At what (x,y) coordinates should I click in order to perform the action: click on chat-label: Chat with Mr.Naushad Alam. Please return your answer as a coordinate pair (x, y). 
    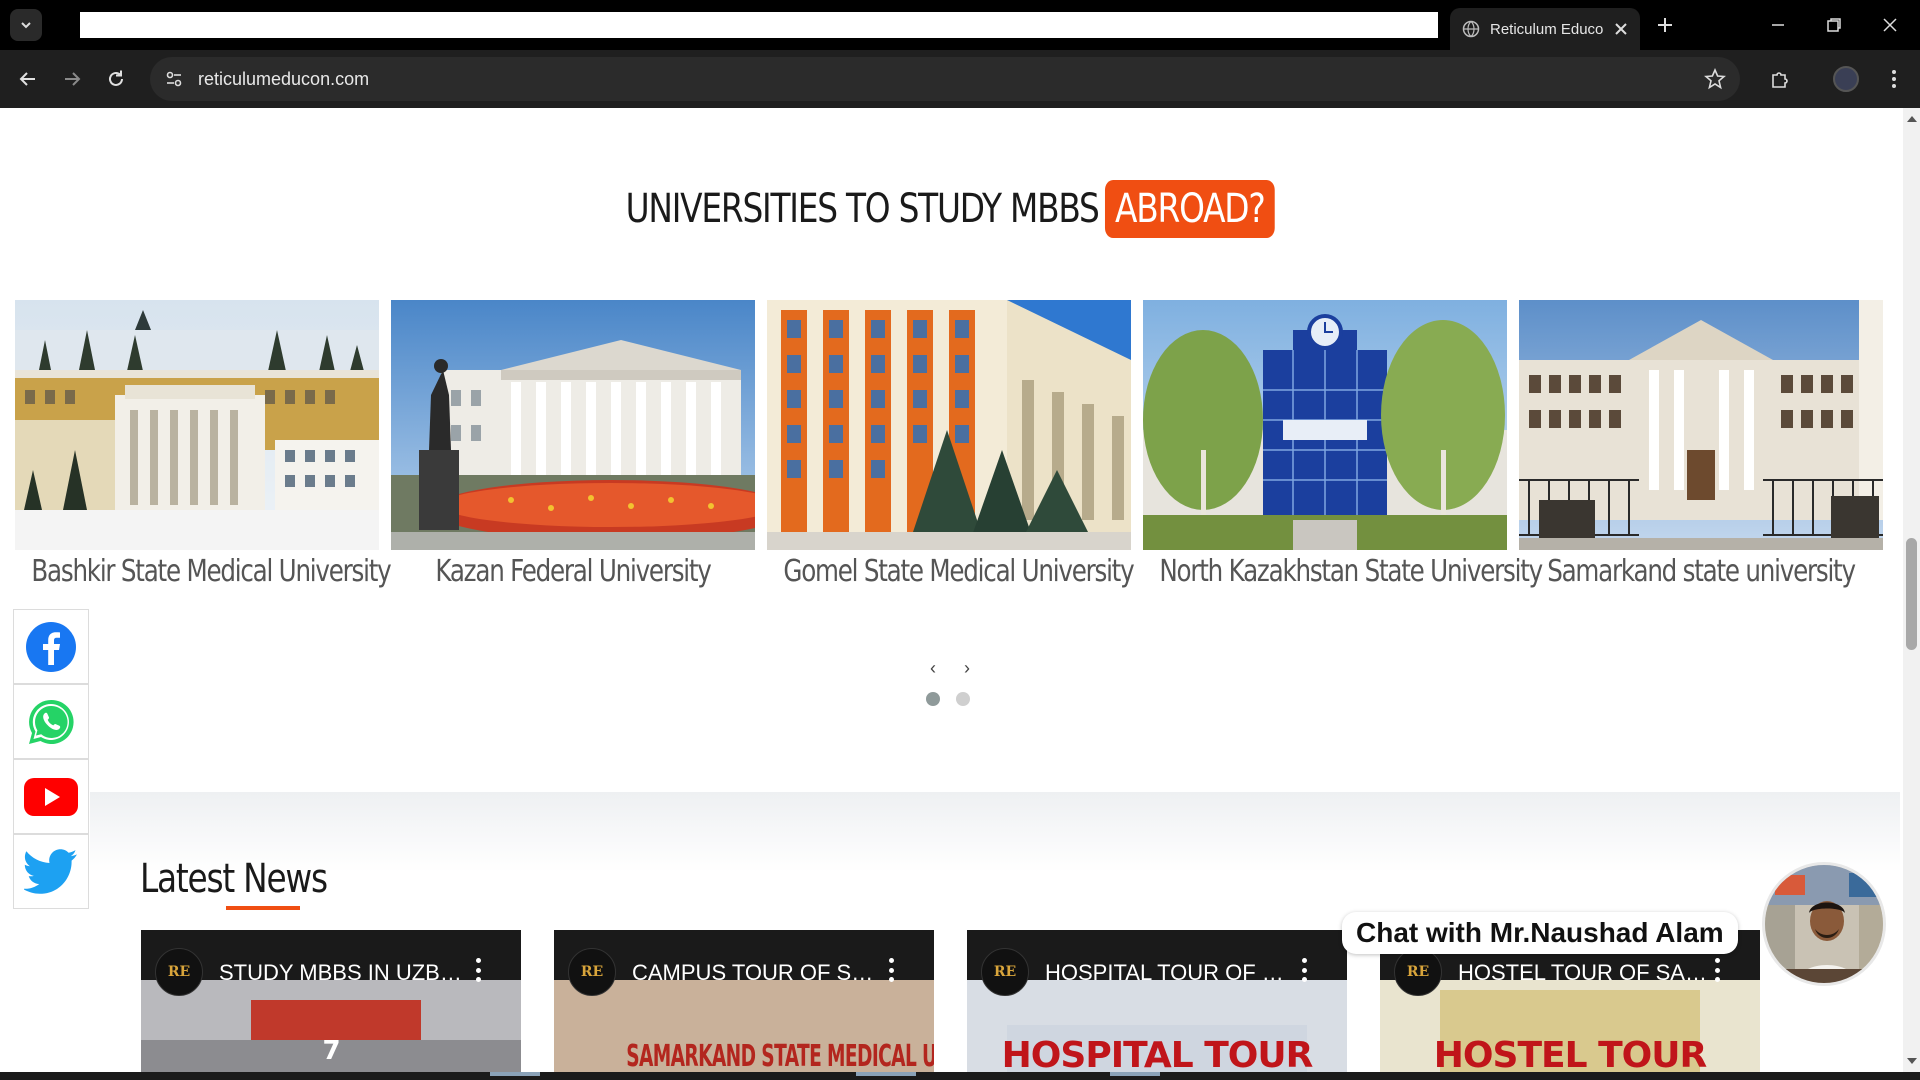
    Looking at the image, I should click on (1540, 933).